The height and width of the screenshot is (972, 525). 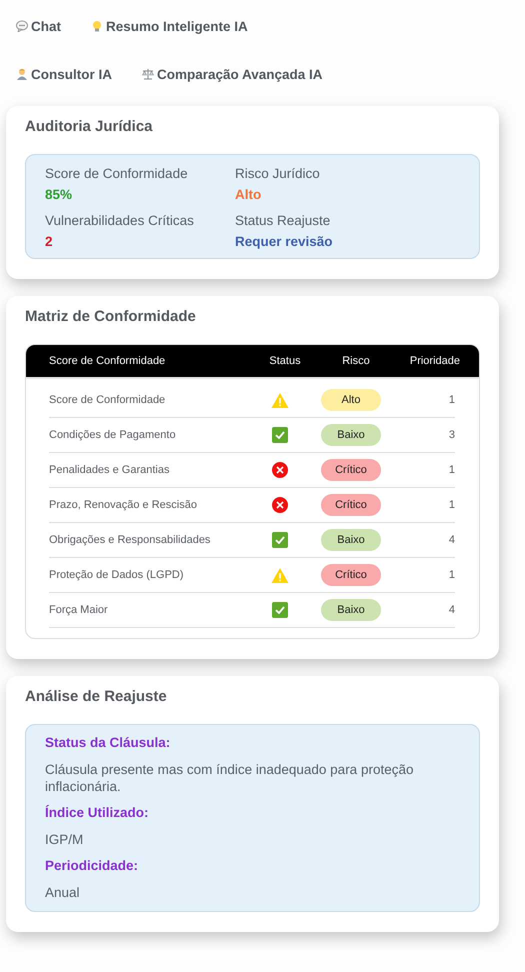 What do you see at coordinates (117, 575) in the screenshot?
I see `table-cell-text: Proteção de Dados (LGPD)` at bounding box center [117, 575].